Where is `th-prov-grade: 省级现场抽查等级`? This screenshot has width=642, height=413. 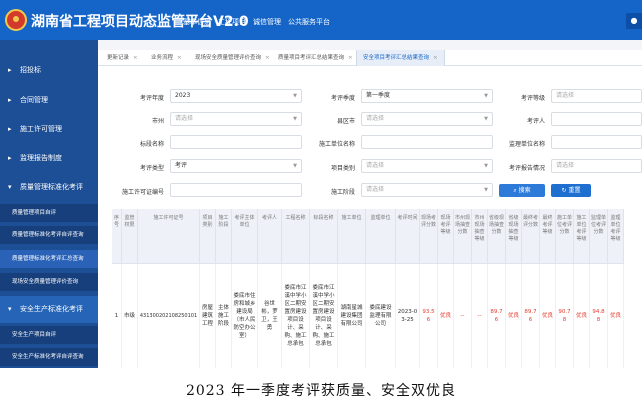 th-prov-grade: 省级现场抽查等级 is located at coordinates (514, 236).